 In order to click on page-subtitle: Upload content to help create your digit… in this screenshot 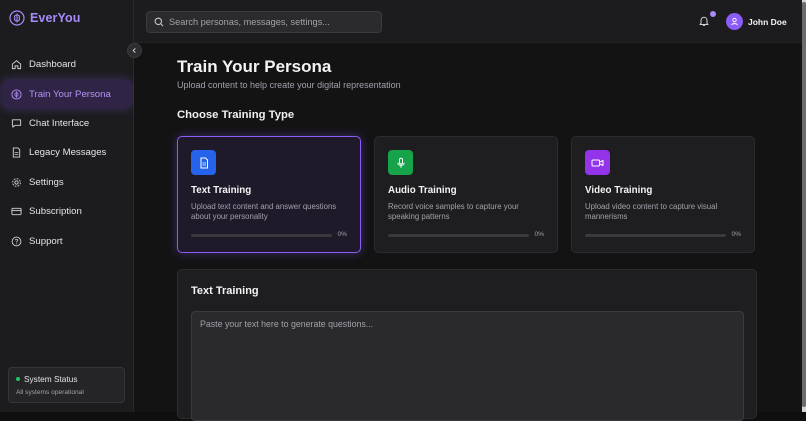, I will do `click(289, 85)`.